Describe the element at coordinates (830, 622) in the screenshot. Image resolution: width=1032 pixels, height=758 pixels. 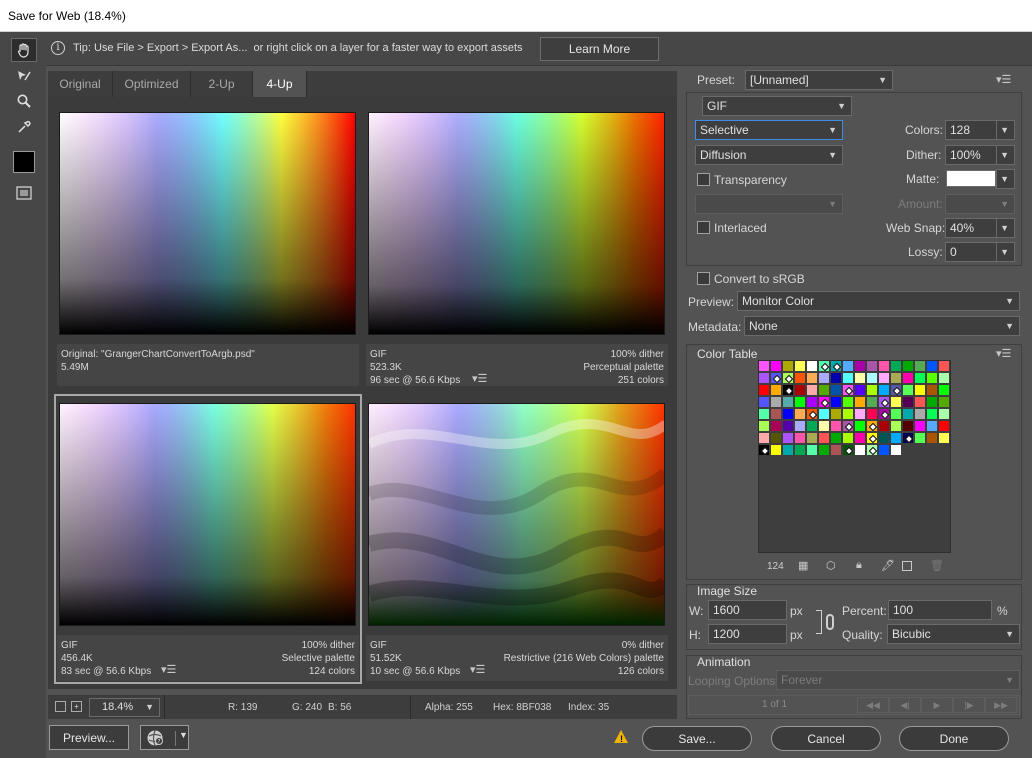
I see `link-icon` at that location.